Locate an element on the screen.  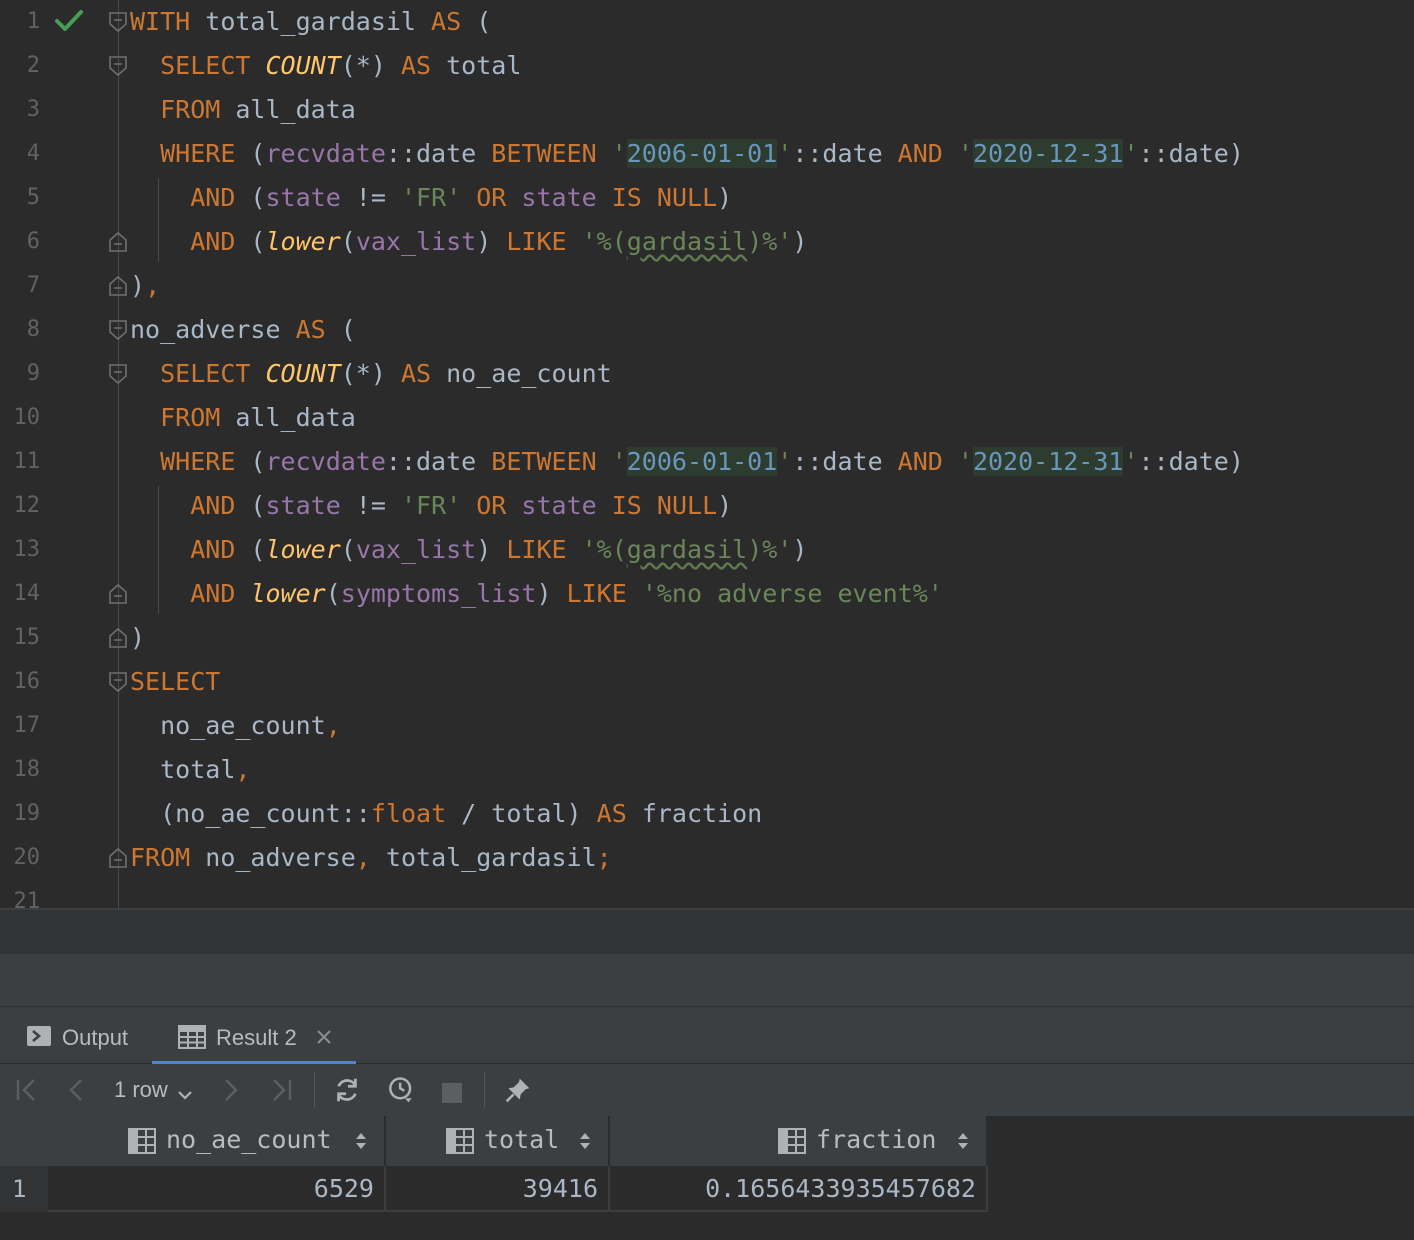
code-text: SELECT is located at coordinates (175, 681).